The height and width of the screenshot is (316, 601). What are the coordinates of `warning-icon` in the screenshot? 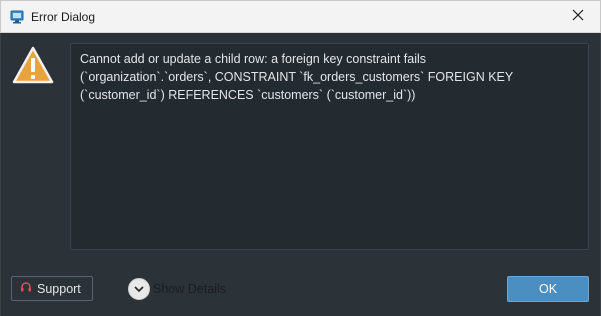 It's located at (33, 65).